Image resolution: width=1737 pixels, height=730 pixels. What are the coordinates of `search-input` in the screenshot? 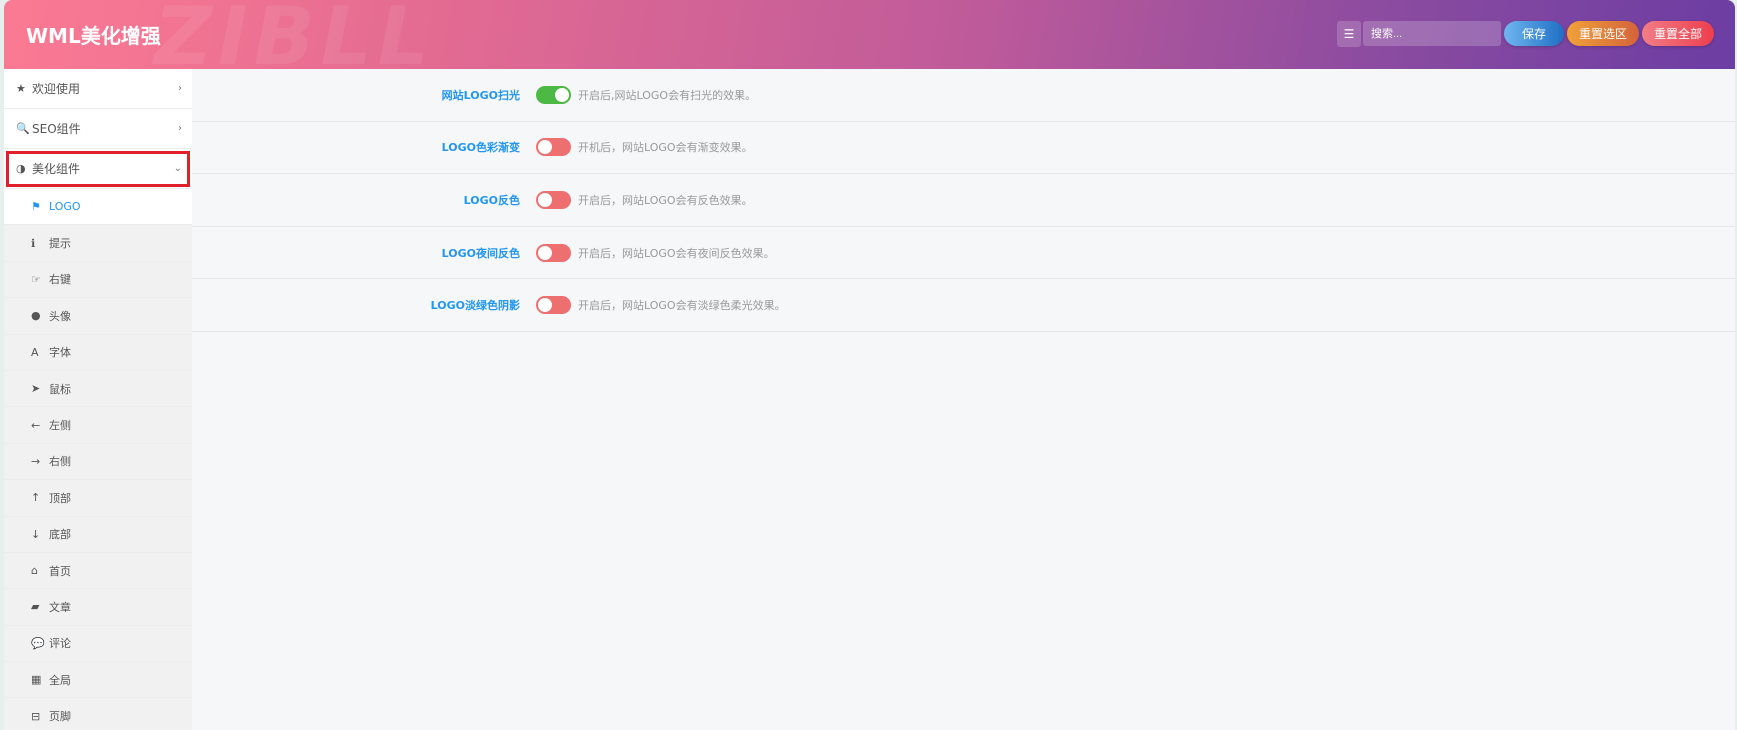 It's located at (1432, 33).